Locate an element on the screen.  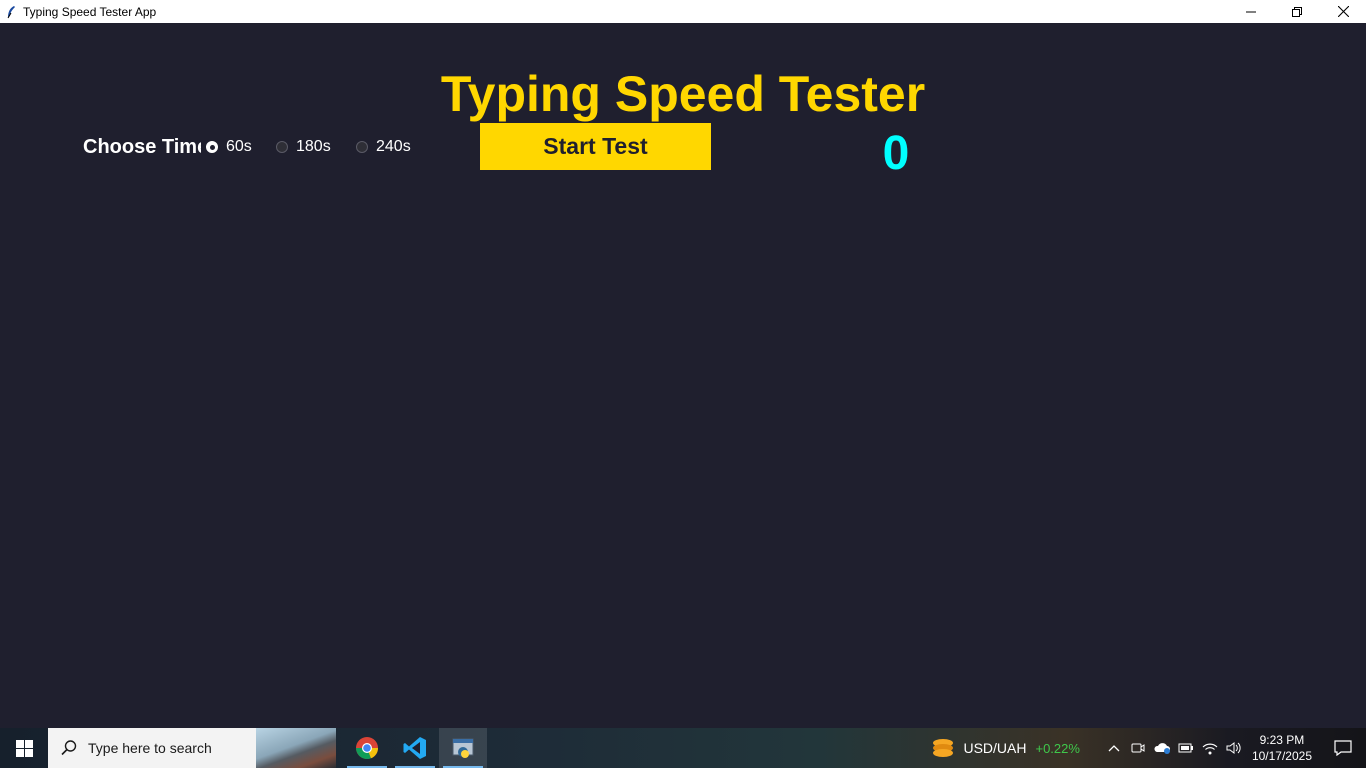
cloud-icon is located at coordinates (1162, 748).